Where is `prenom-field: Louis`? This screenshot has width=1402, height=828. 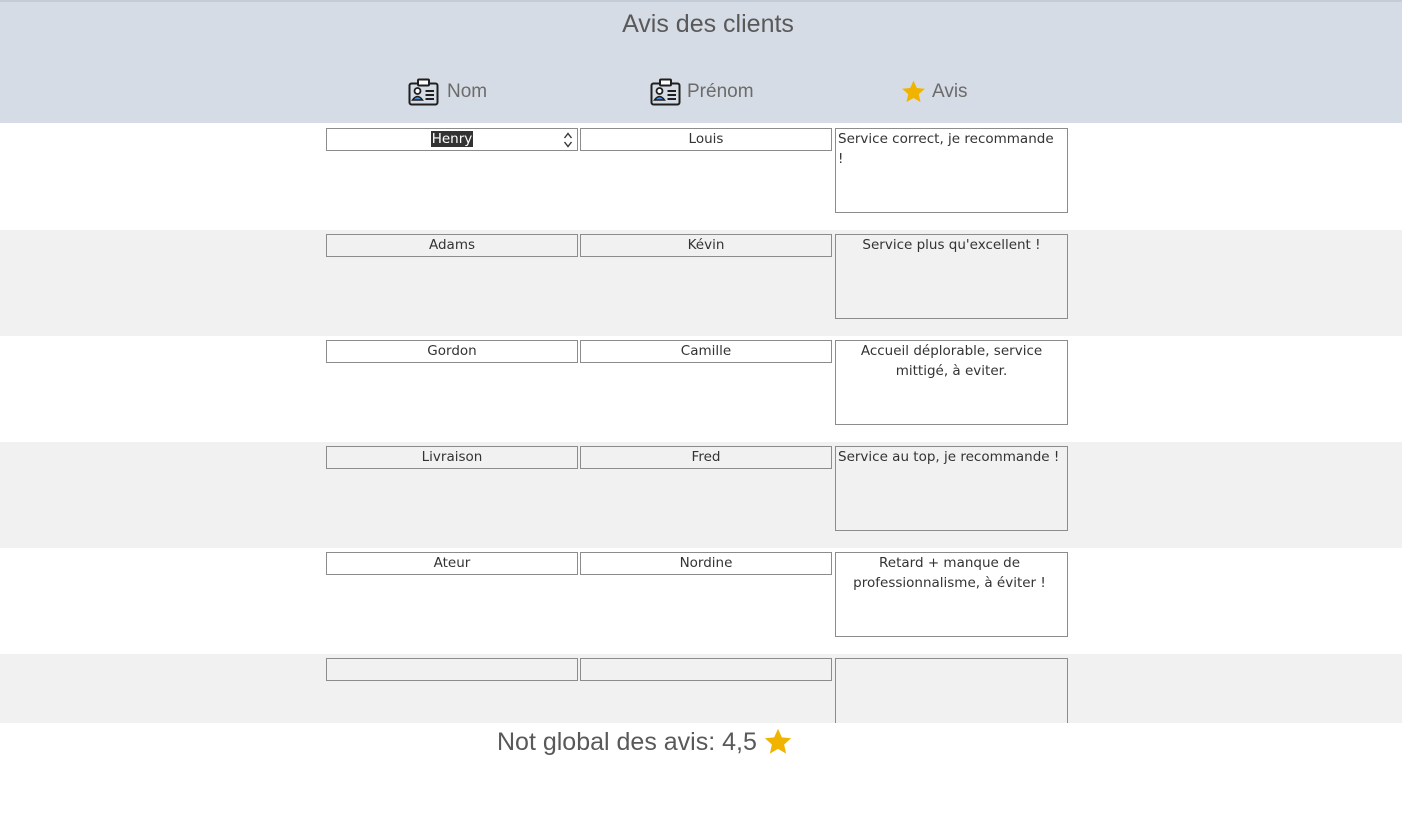 prenom-field: Louis is located at coordinates (706, 139).